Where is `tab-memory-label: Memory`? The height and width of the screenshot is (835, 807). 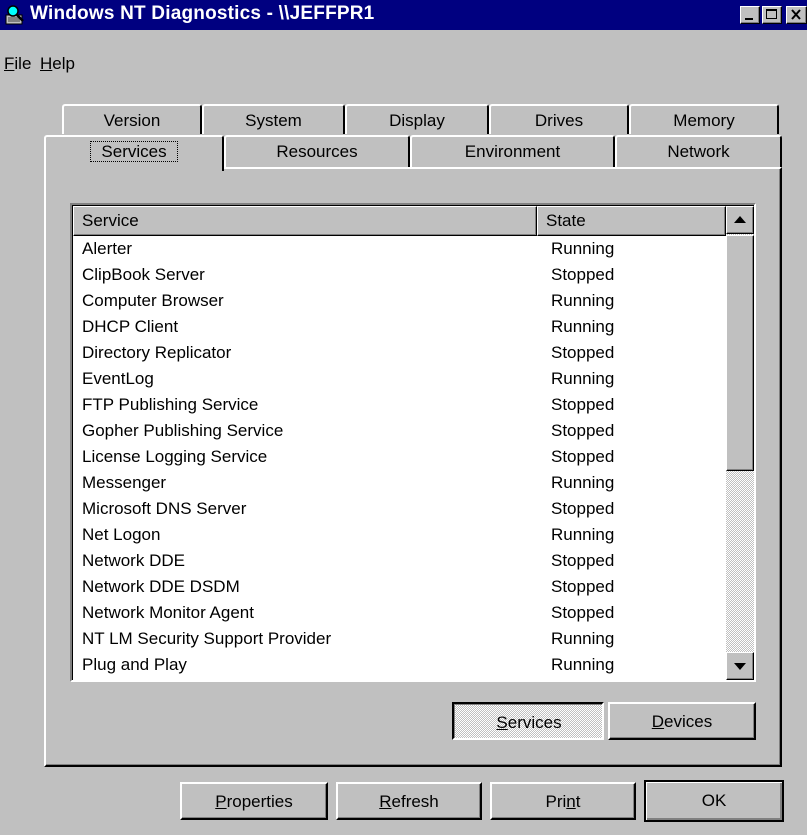 tab-memory-label: Memory is located at coordinates (704, 120).